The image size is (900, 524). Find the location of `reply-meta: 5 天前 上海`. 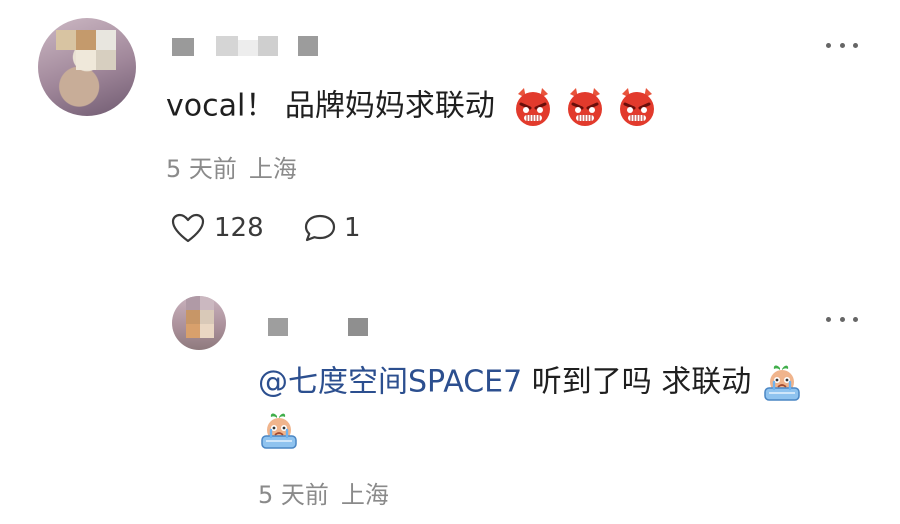

reply-meta: 5 天前 上海 is located at coordinates (323, 495).